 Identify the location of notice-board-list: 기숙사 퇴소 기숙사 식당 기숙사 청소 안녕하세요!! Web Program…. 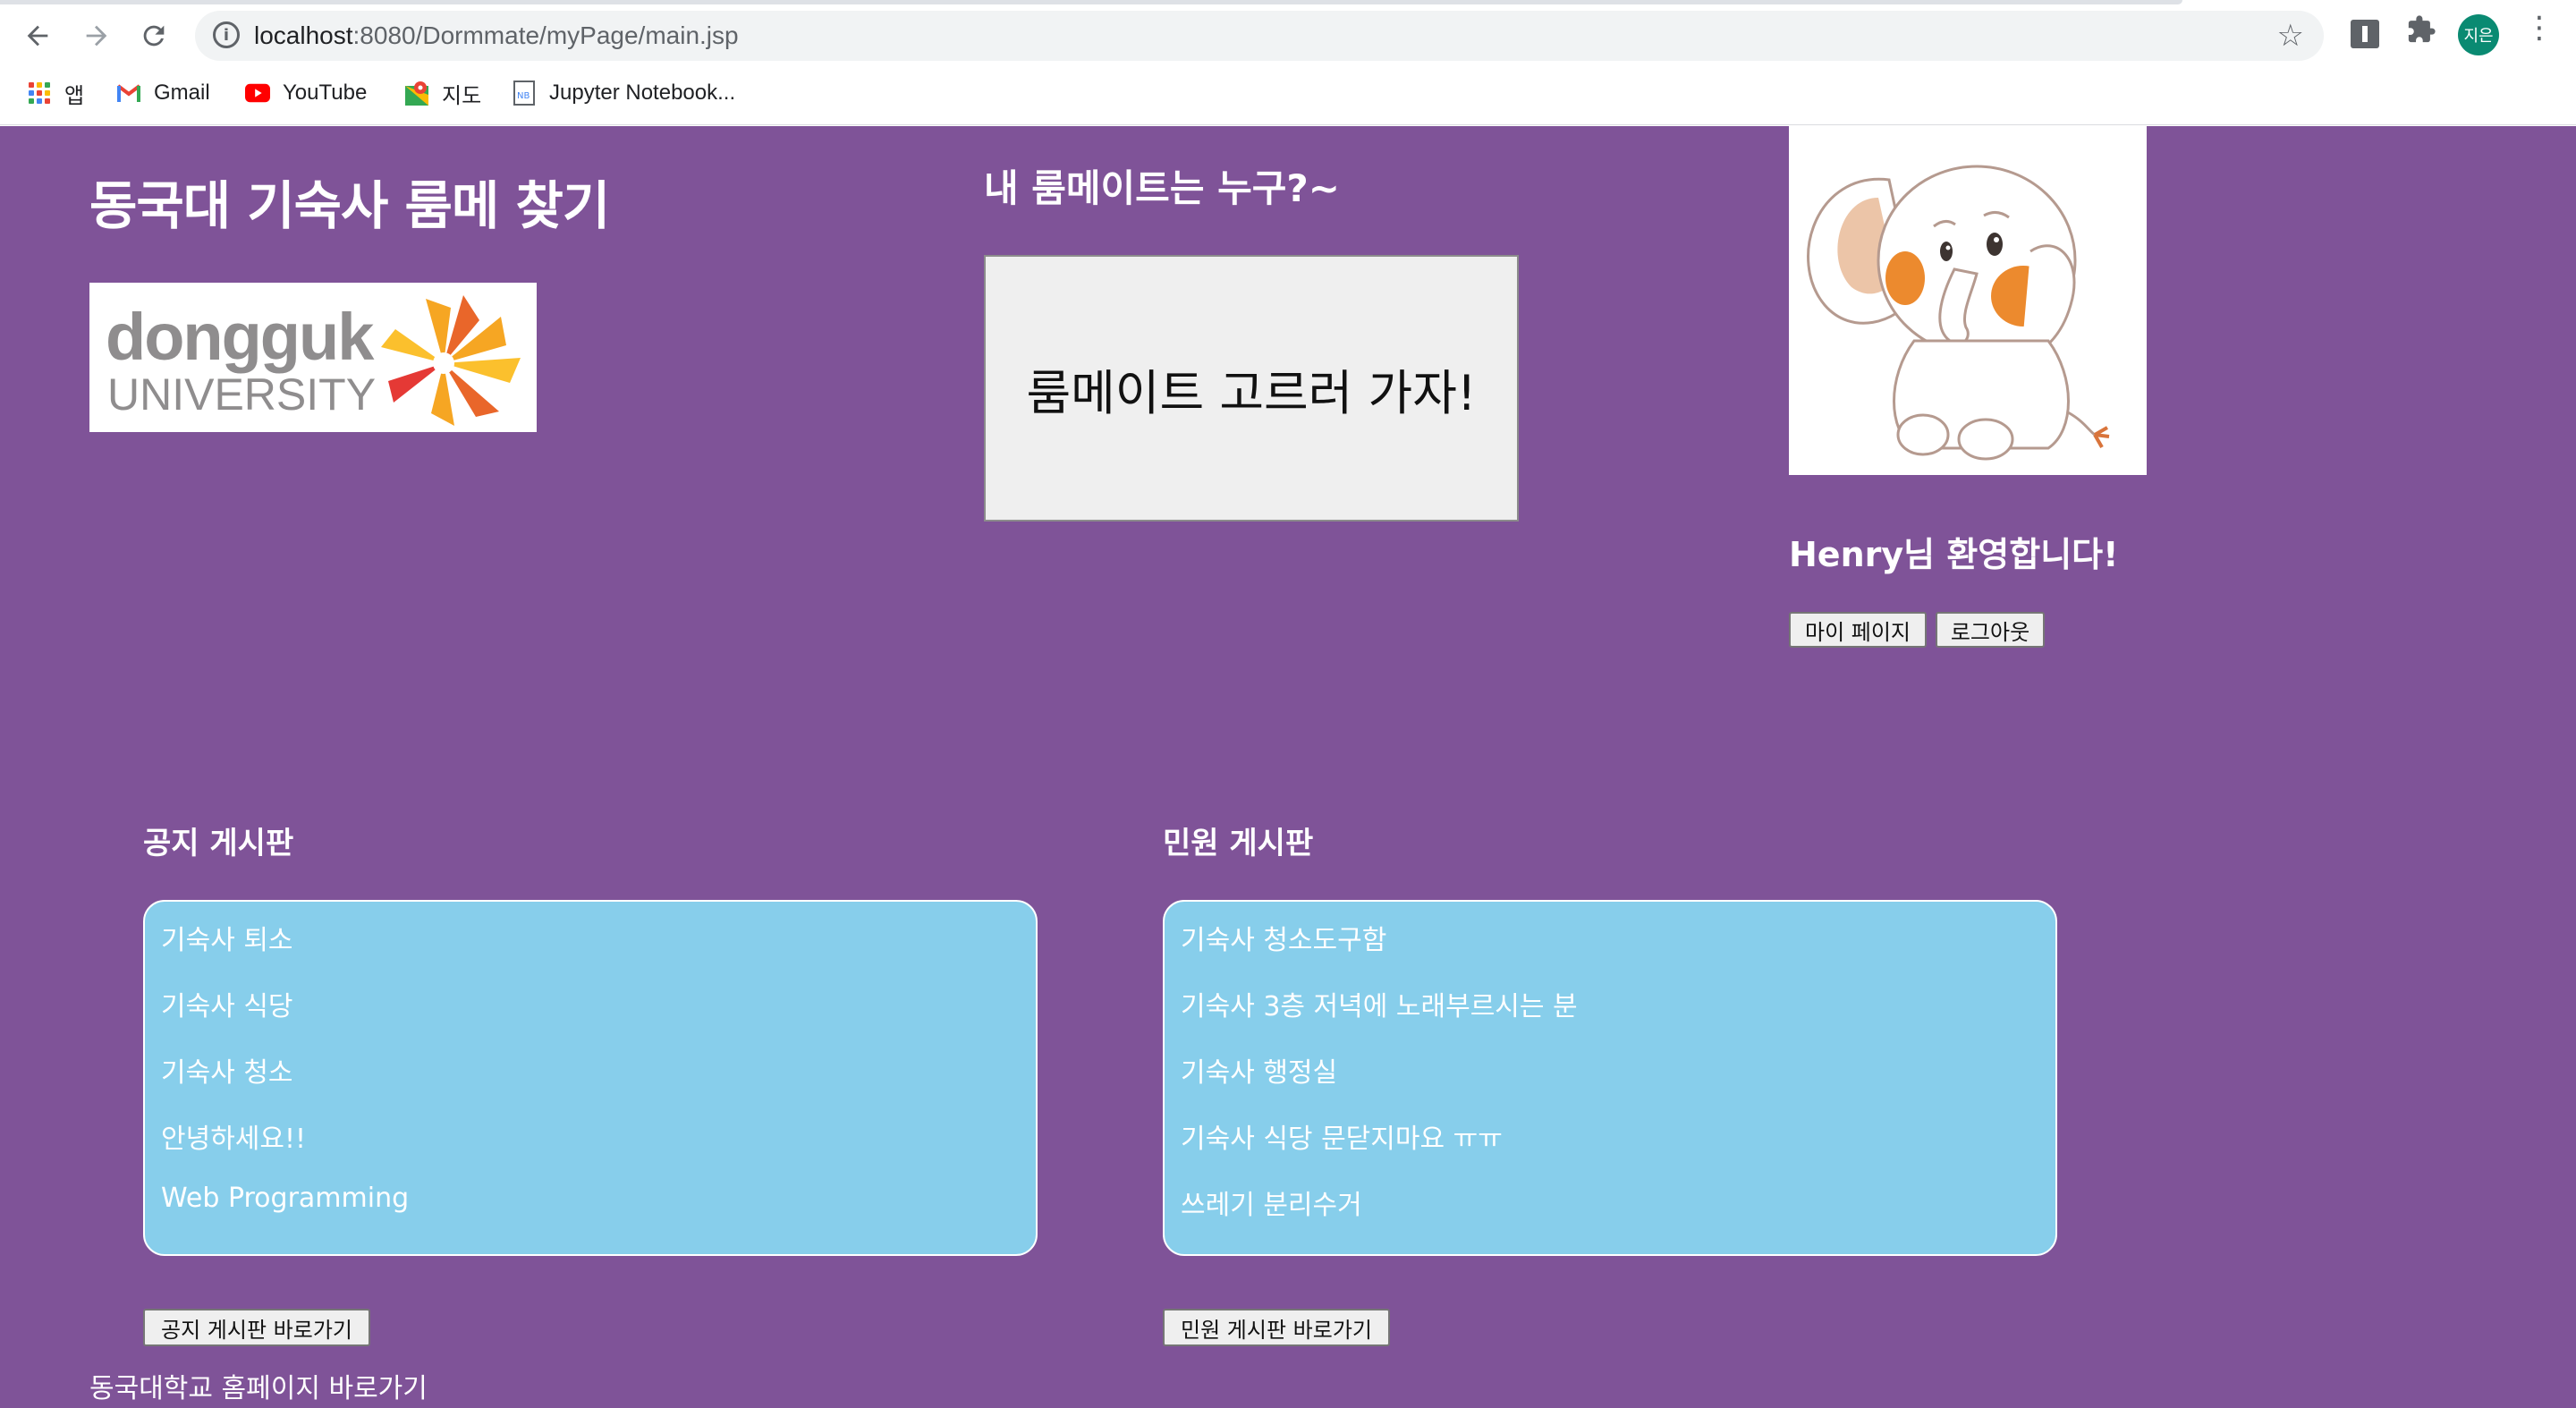
(590, 1078).